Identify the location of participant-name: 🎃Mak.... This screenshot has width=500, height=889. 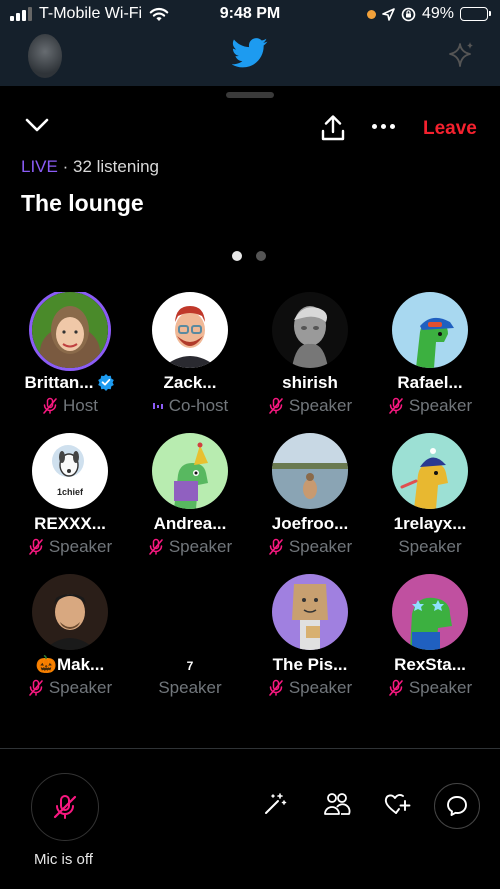
(70, 665).